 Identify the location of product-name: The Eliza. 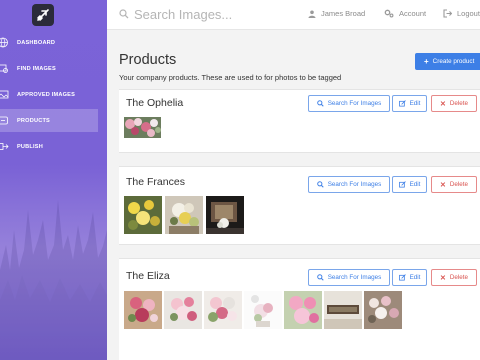
(148, 276).